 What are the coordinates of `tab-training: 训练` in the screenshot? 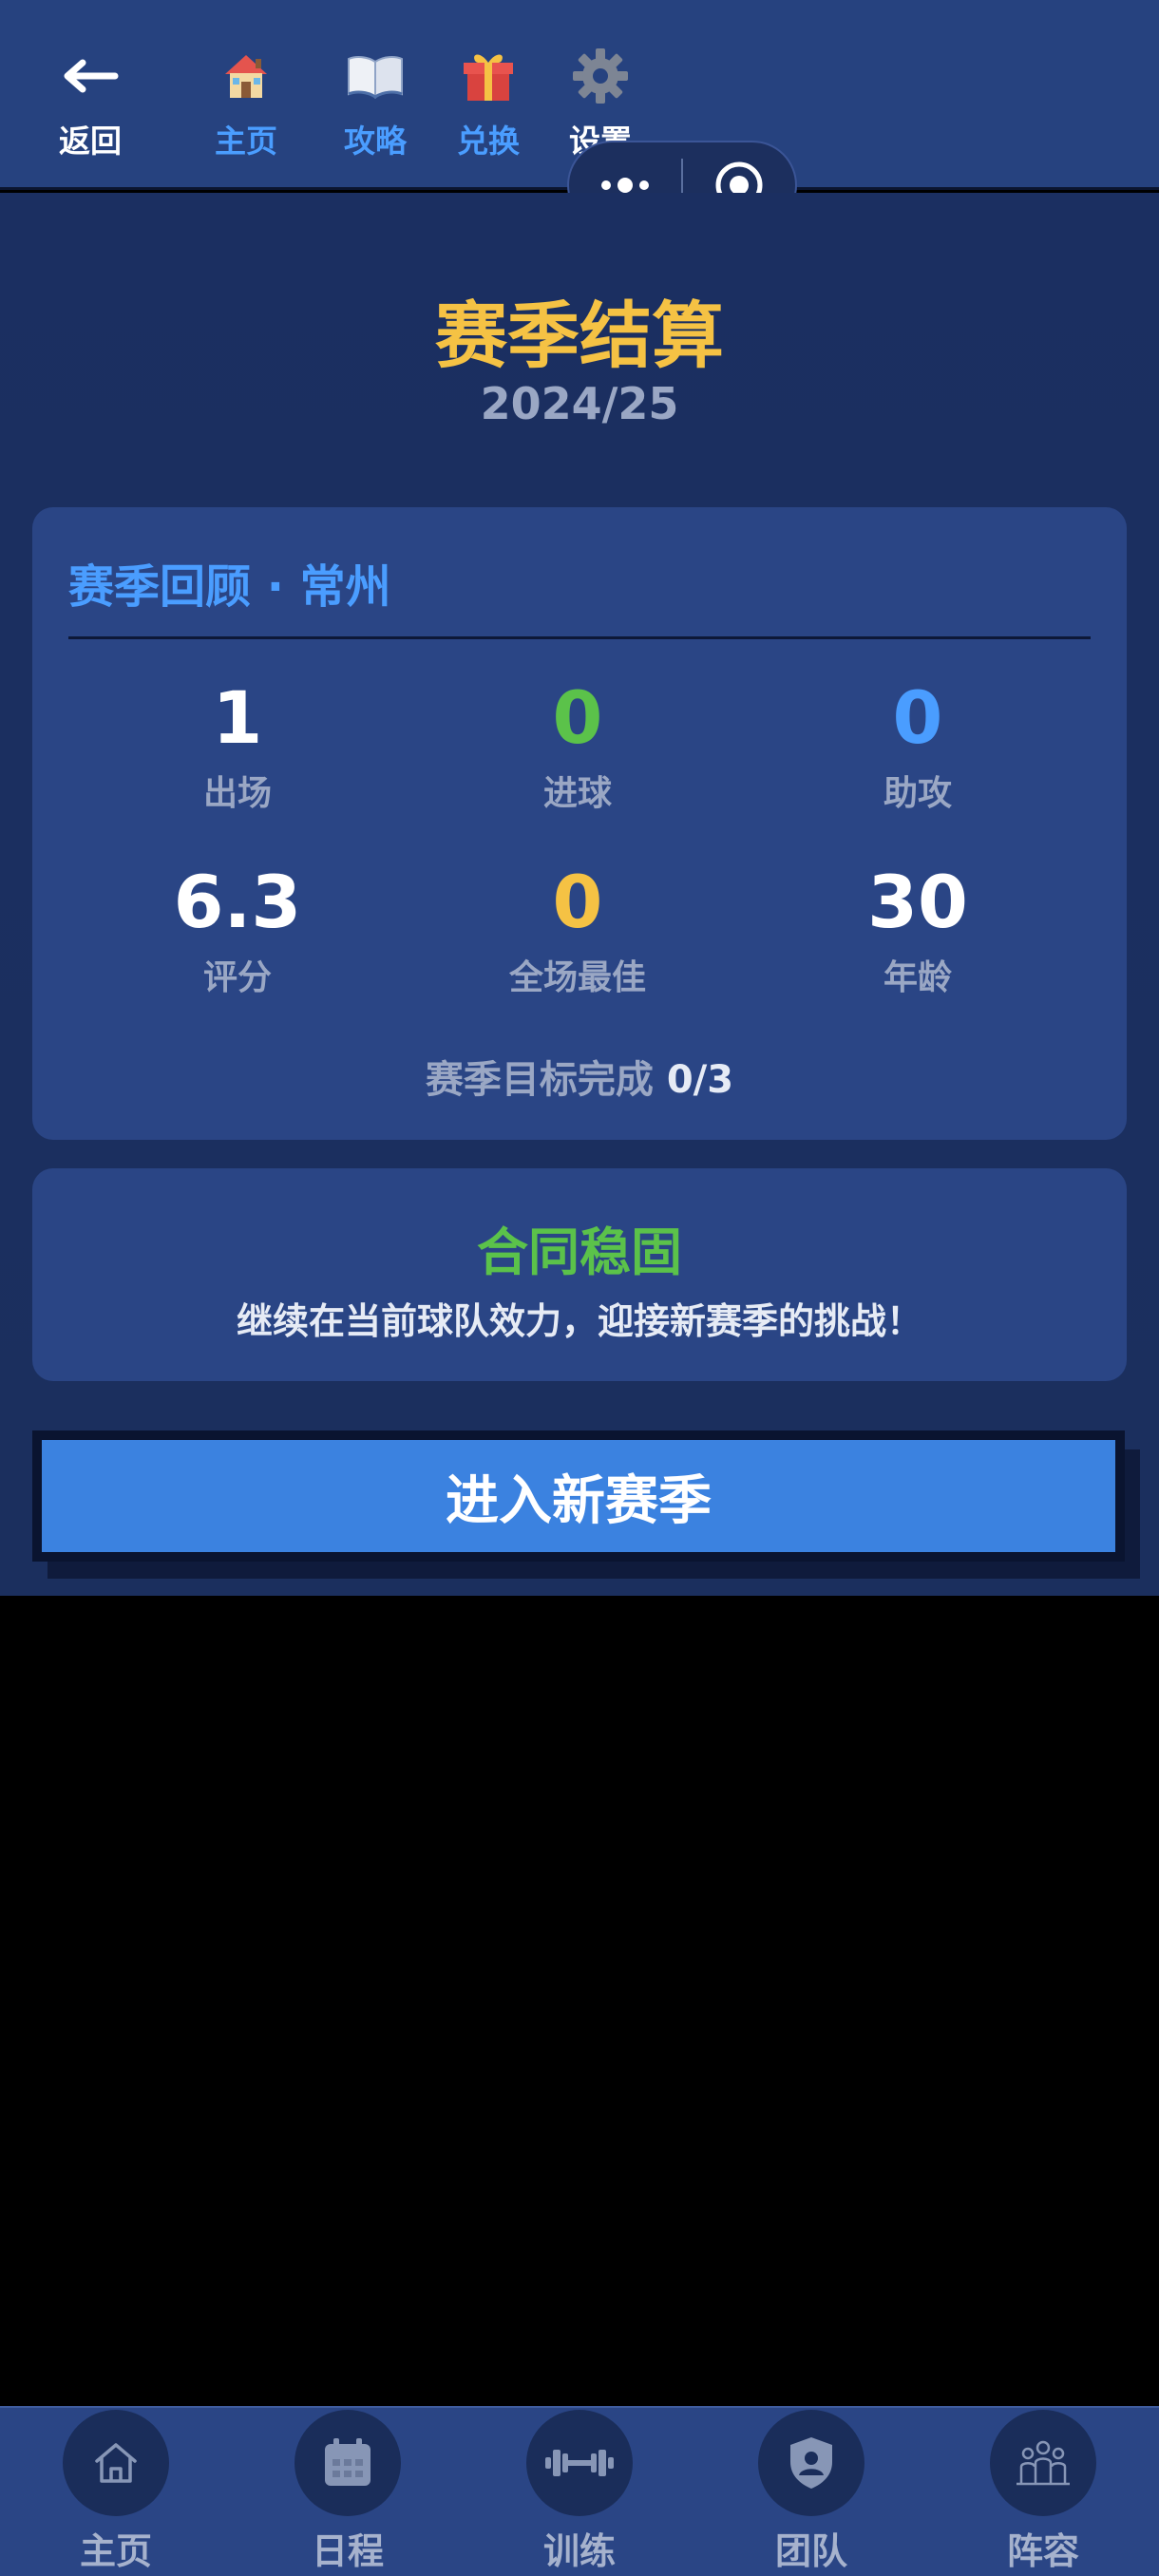 It's located at (579, 2491).